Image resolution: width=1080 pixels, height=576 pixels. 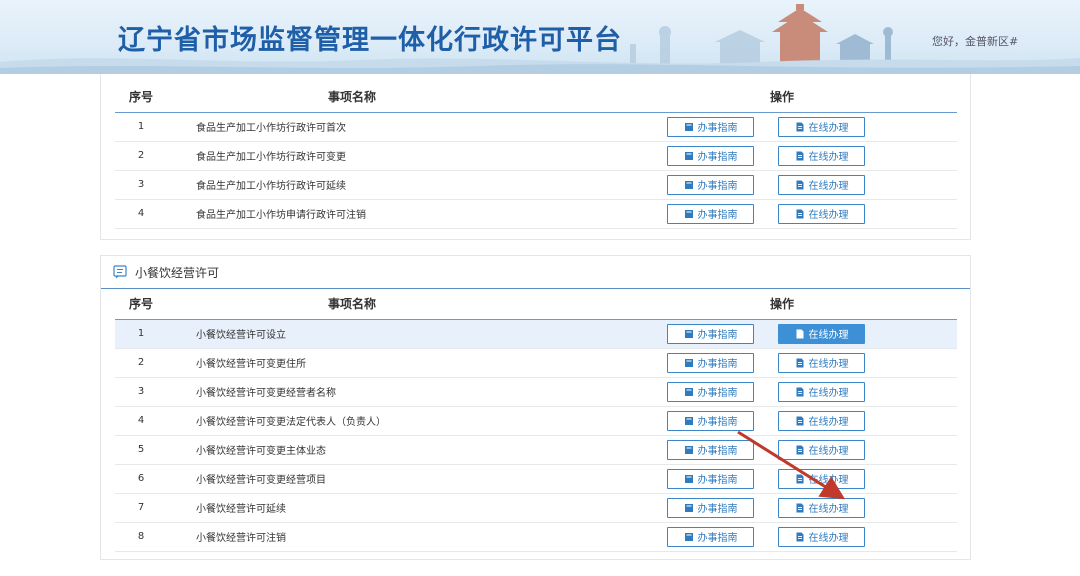 What do you see at coordinates (352, 304) in the screenshot?
I see `column-header-name: 事项名称` at bounding box center [352, 304].